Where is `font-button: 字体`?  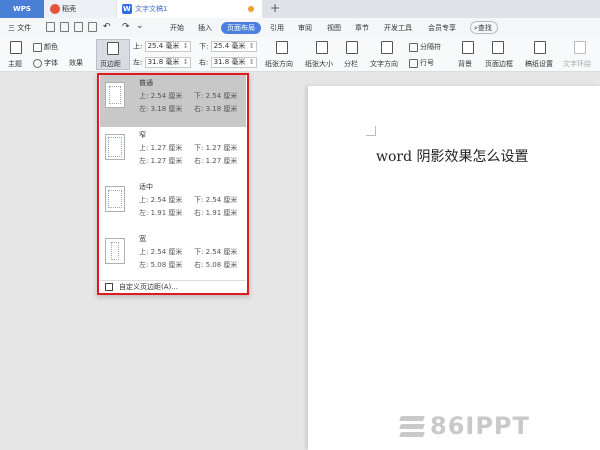
font-button: 字体 is located at coordinates (45, 63).